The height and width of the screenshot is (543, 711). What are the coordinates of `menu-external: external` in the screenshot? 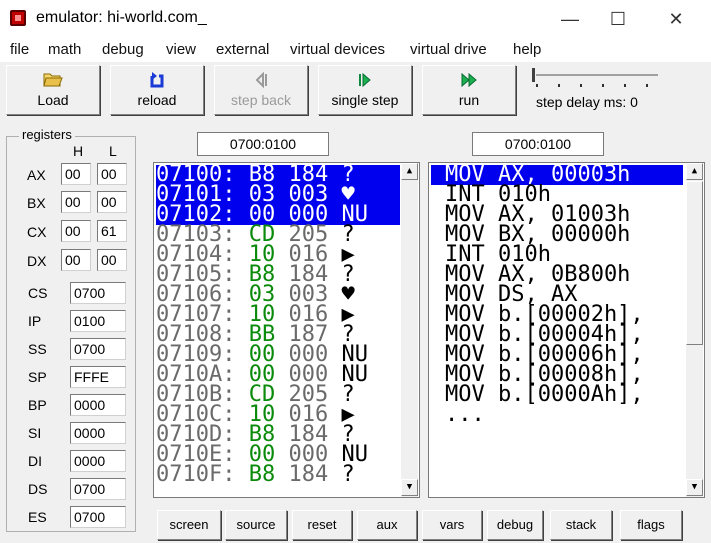 It's located at (242, 49).